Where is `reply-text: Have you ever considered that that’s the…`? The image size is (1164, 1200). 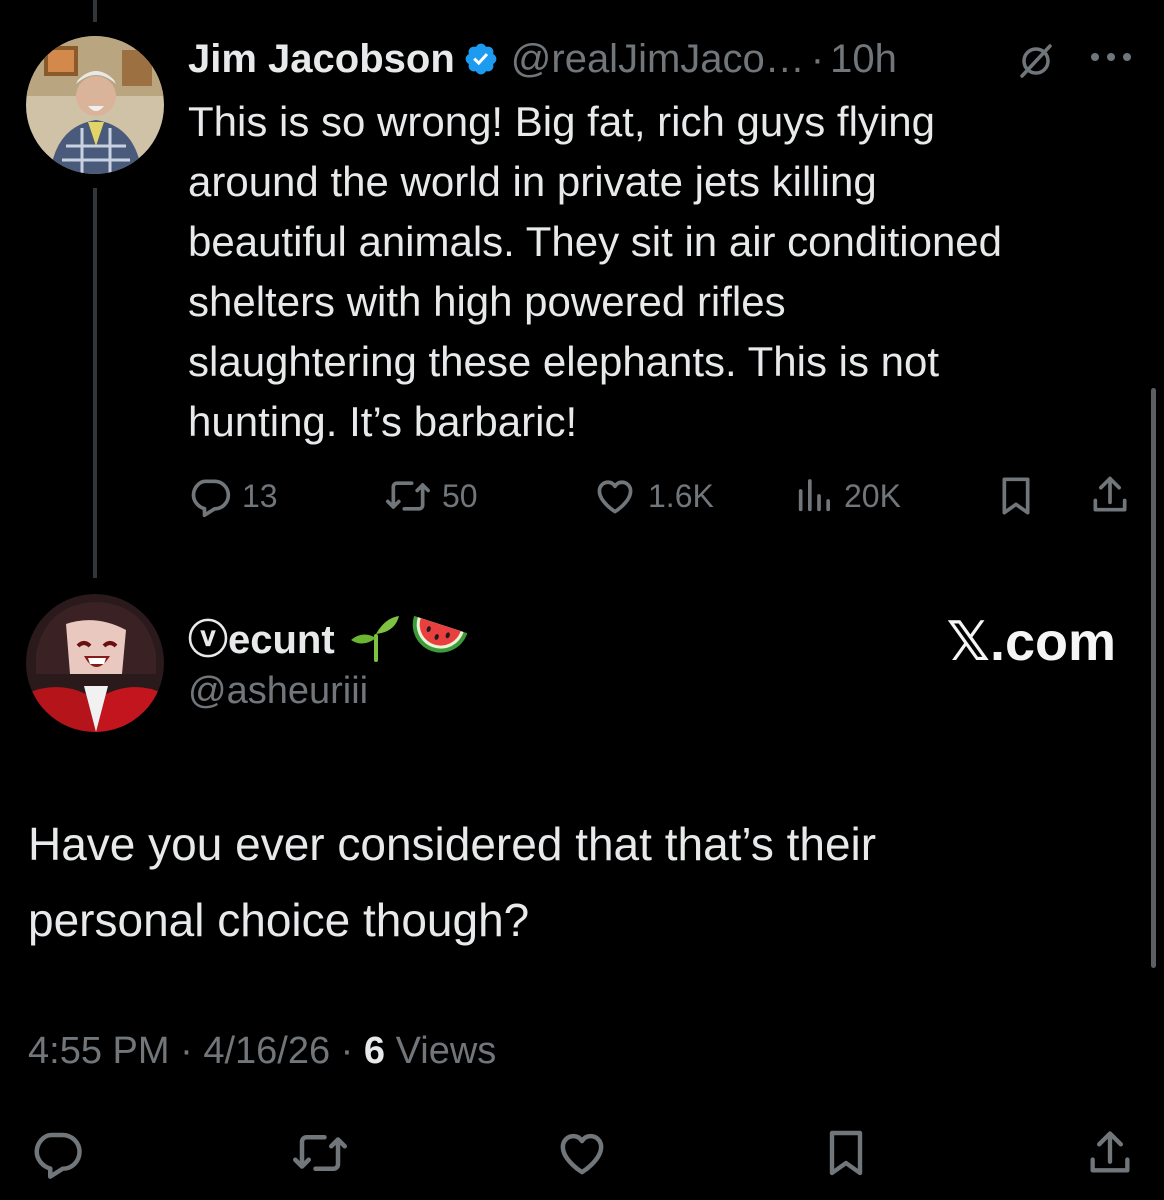
reply-text: Have you ever considered that that’s the… is located at coordinates (452, 882).